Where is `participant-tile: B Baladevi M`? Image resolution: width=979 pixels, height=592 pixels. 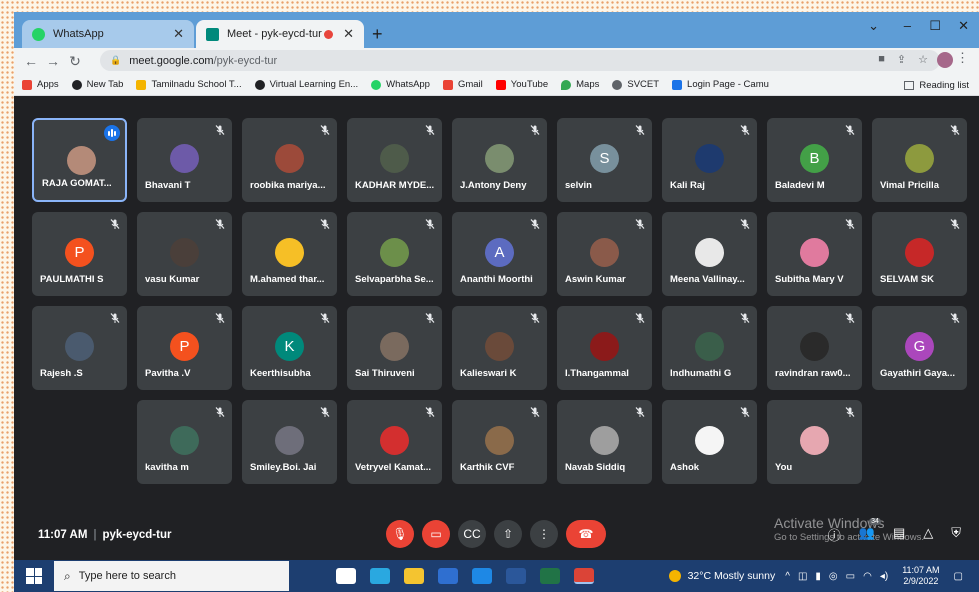
participant-tile: B Baladevi M is located at coordinates (814, 160).